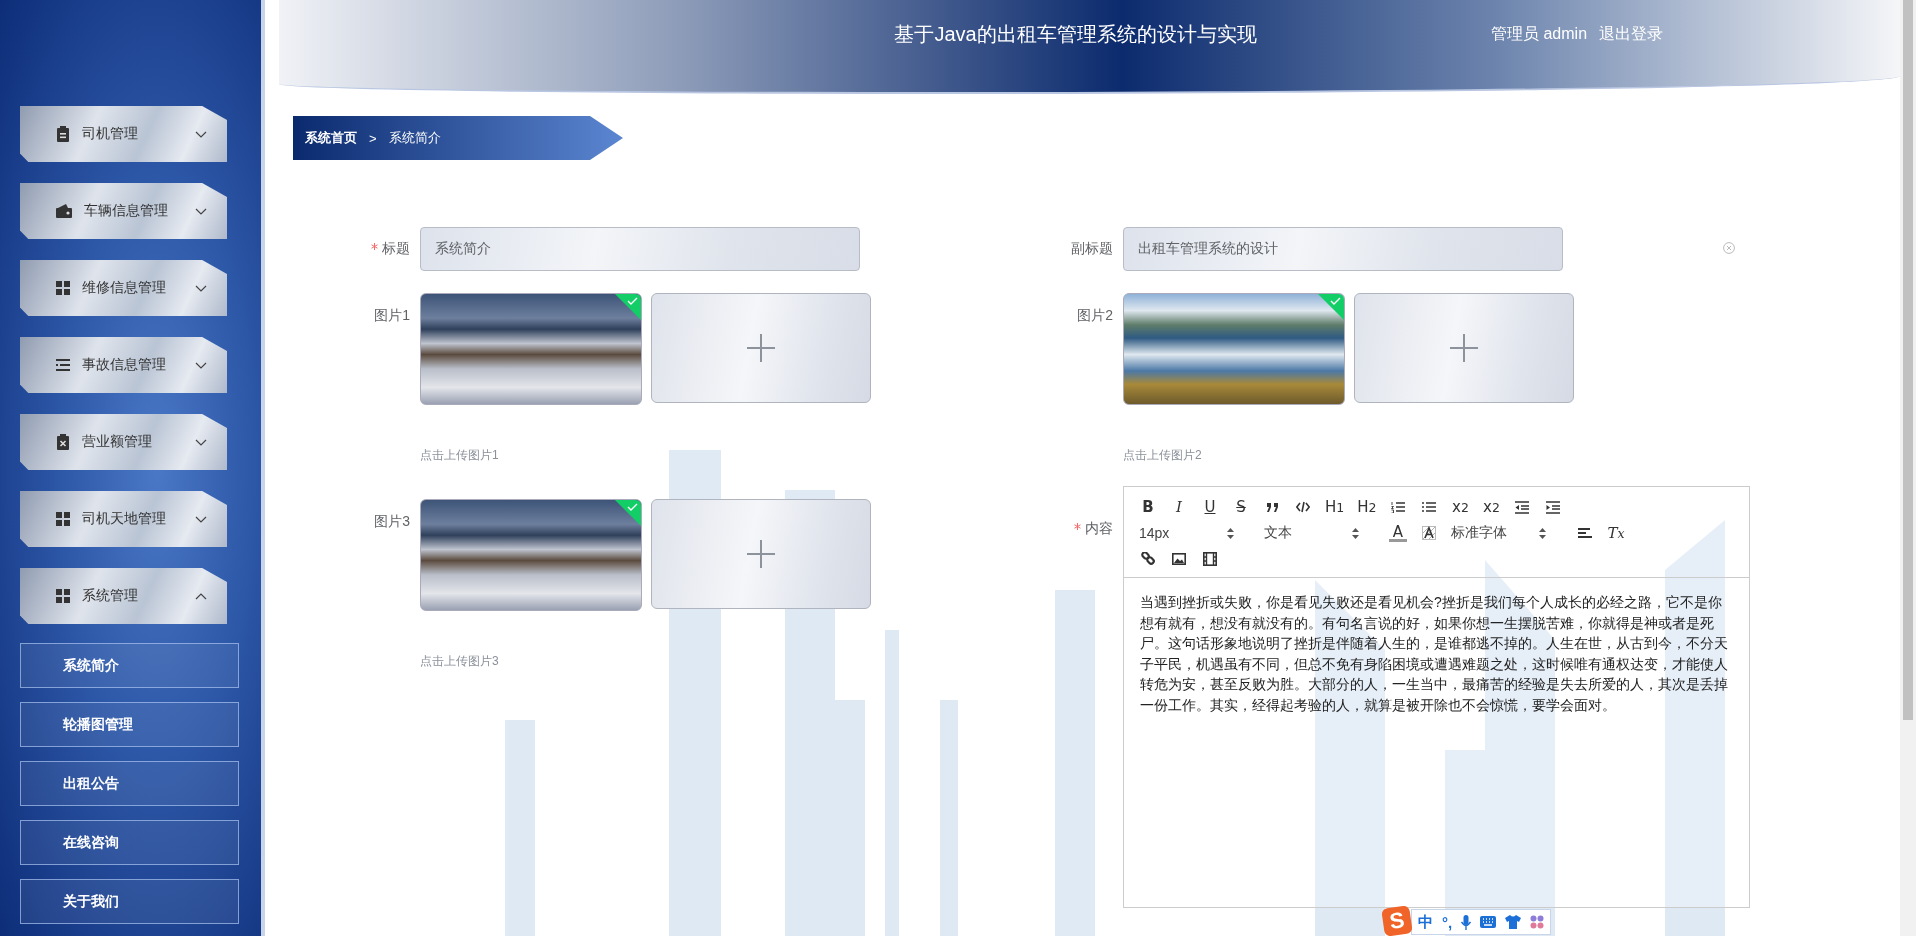 This screenshot has width=1916, height=936. What do you see at coordinates (1272, 507) in the screenshot?
I see `quote-icon` at bounding box center [1272, 507].